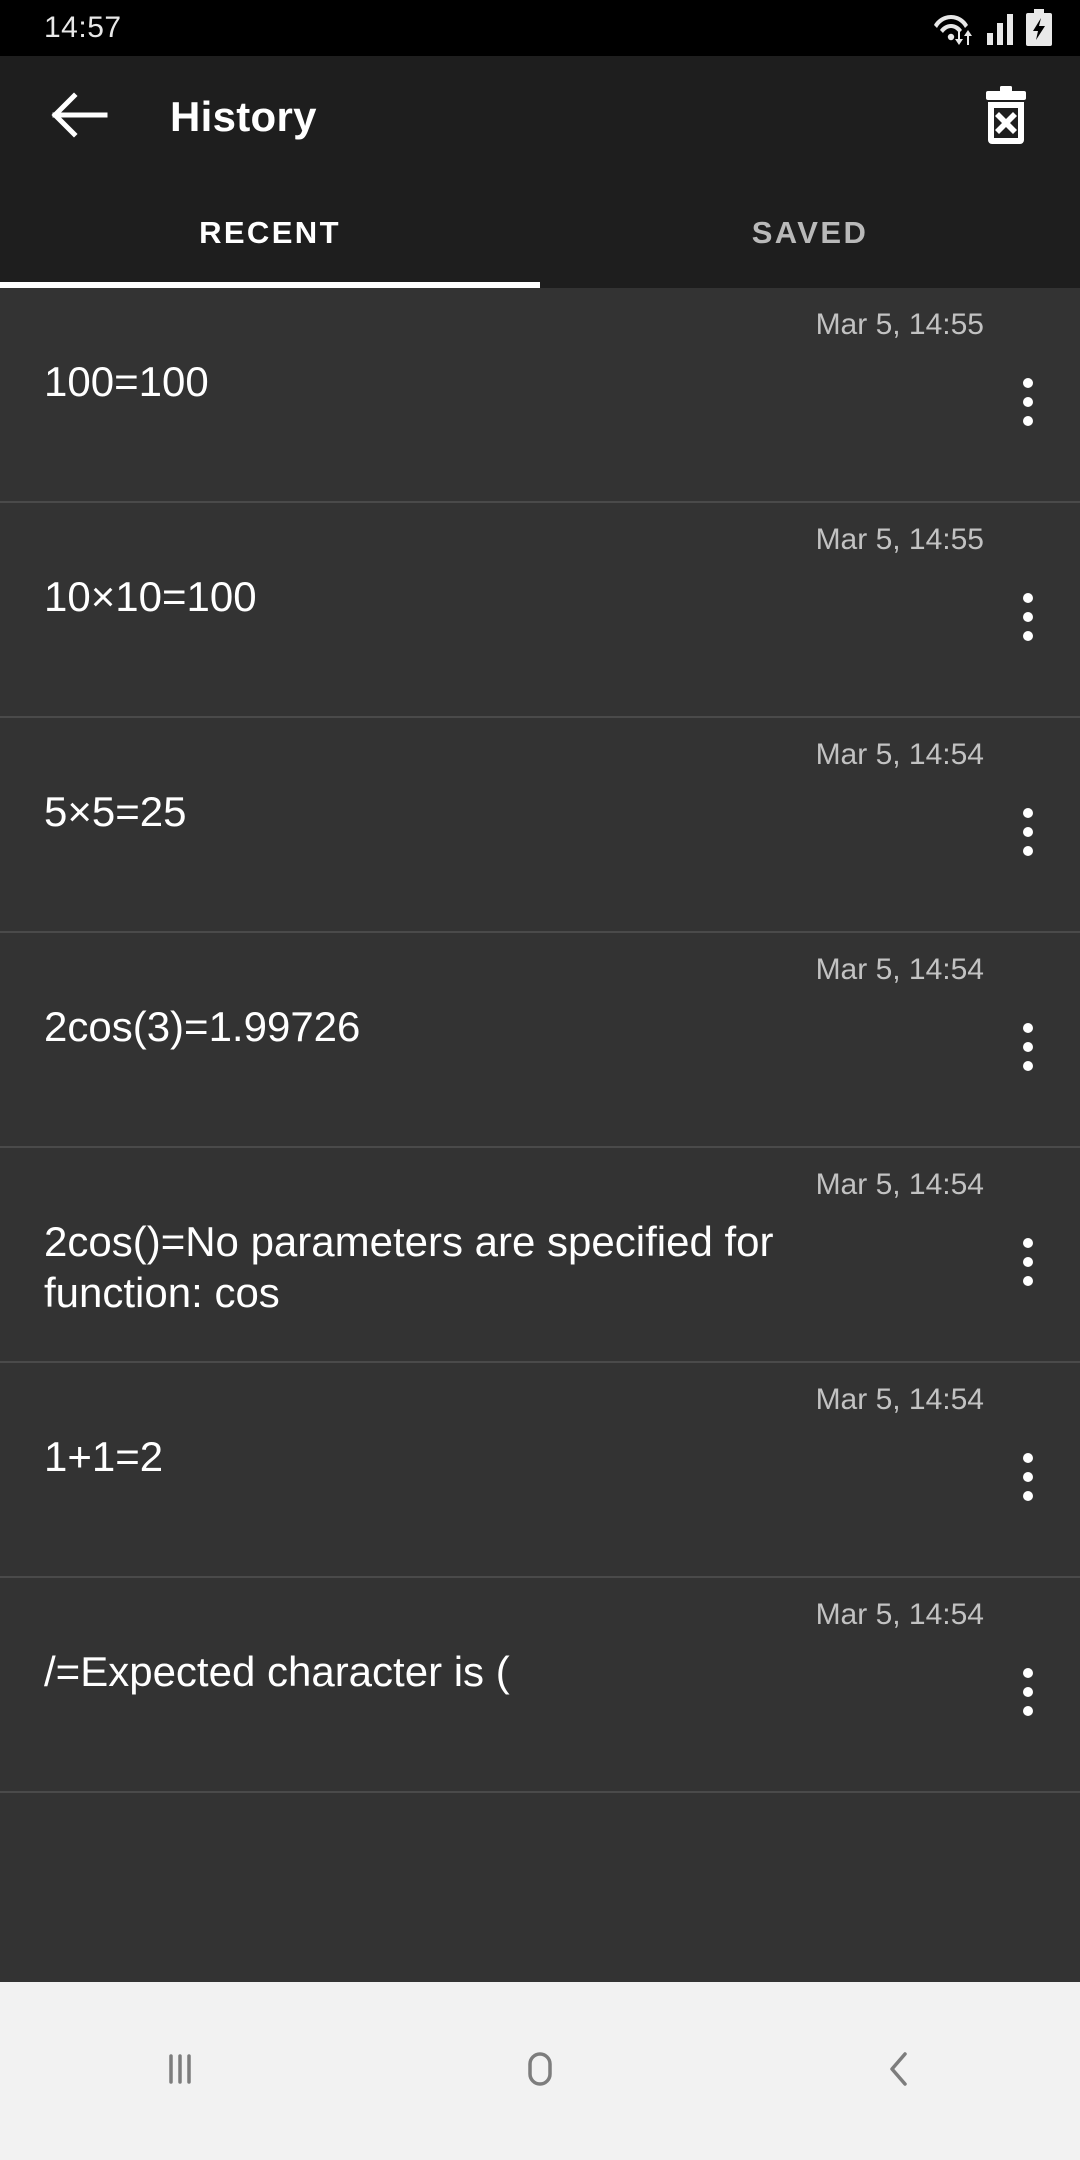 The width and height of the screenshot is (1080, 2160). Describe the element at coordinates (202, 1026) in the screenshot. I see `history-item-expression: 2cos(3)=1.99726` at that location.